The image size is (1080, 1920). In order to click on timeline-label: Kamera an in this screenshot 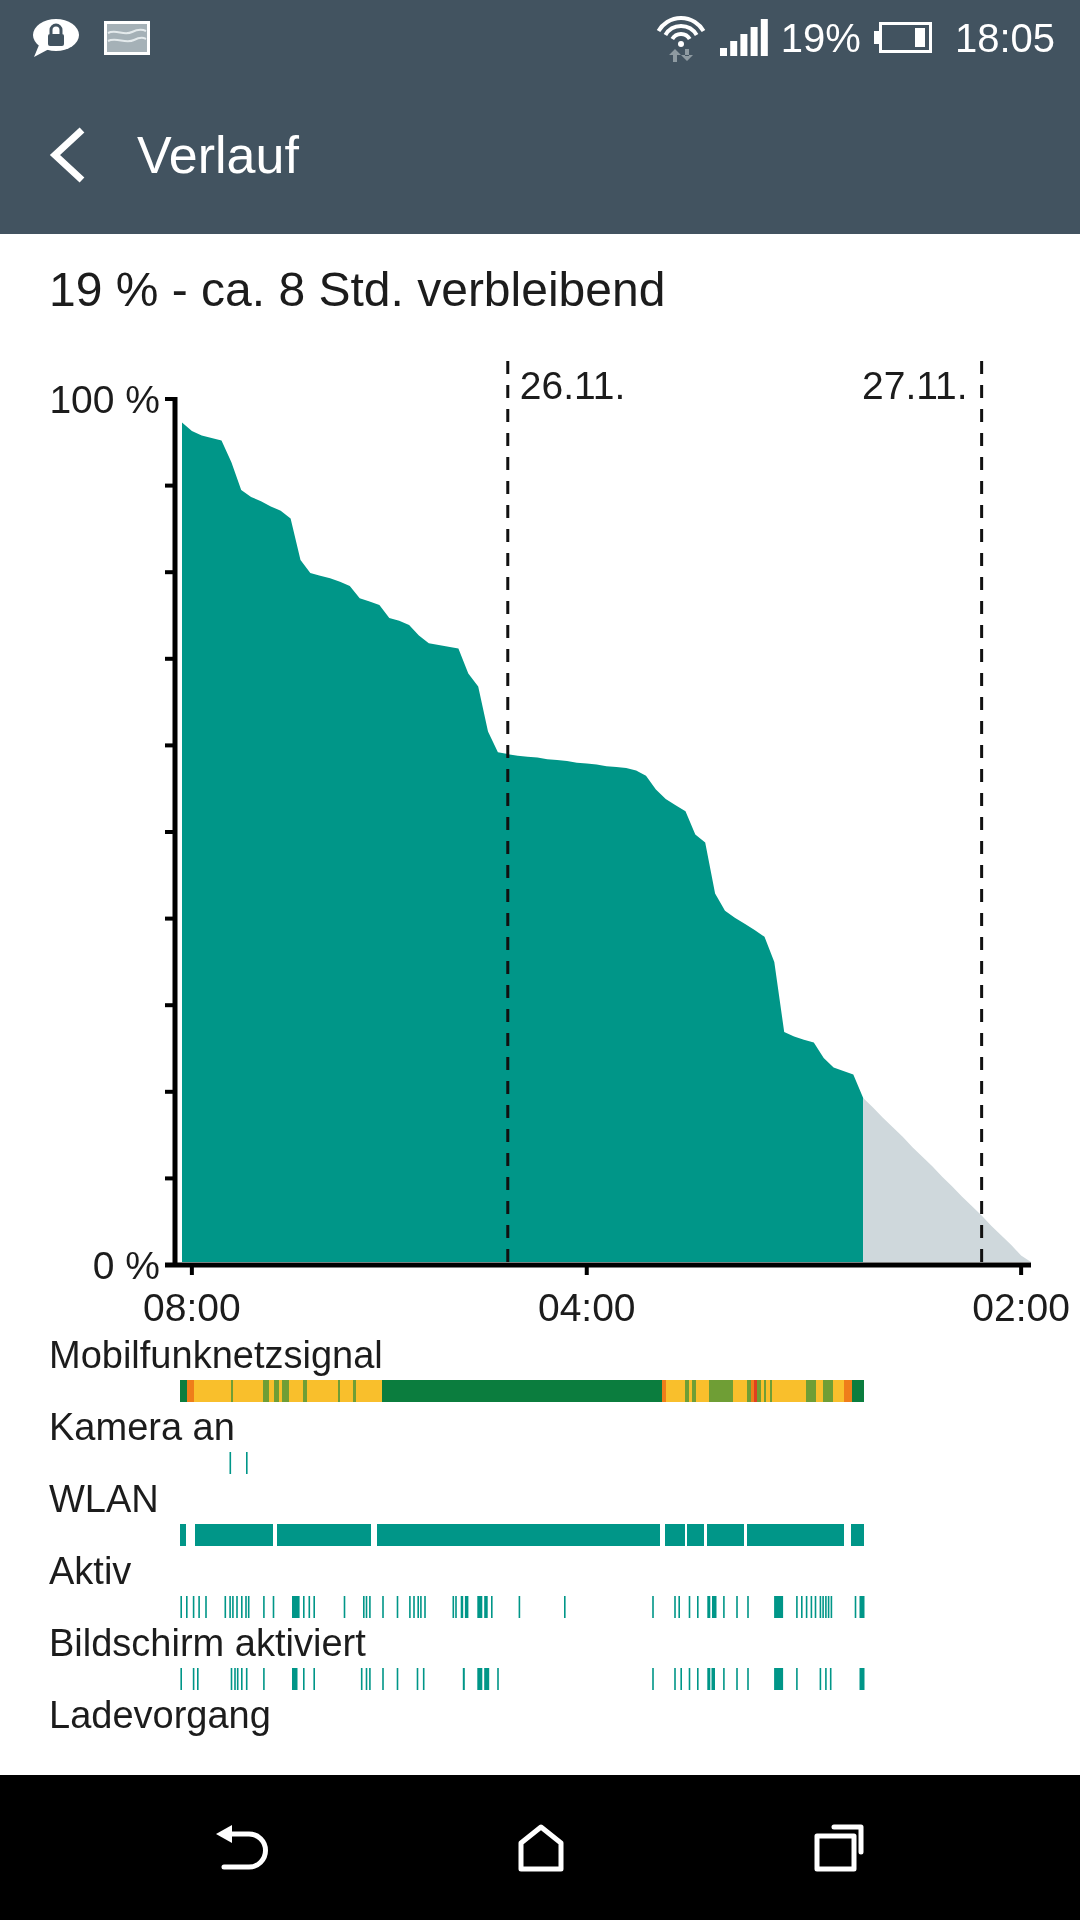, I will do `click(142, 1427)`.